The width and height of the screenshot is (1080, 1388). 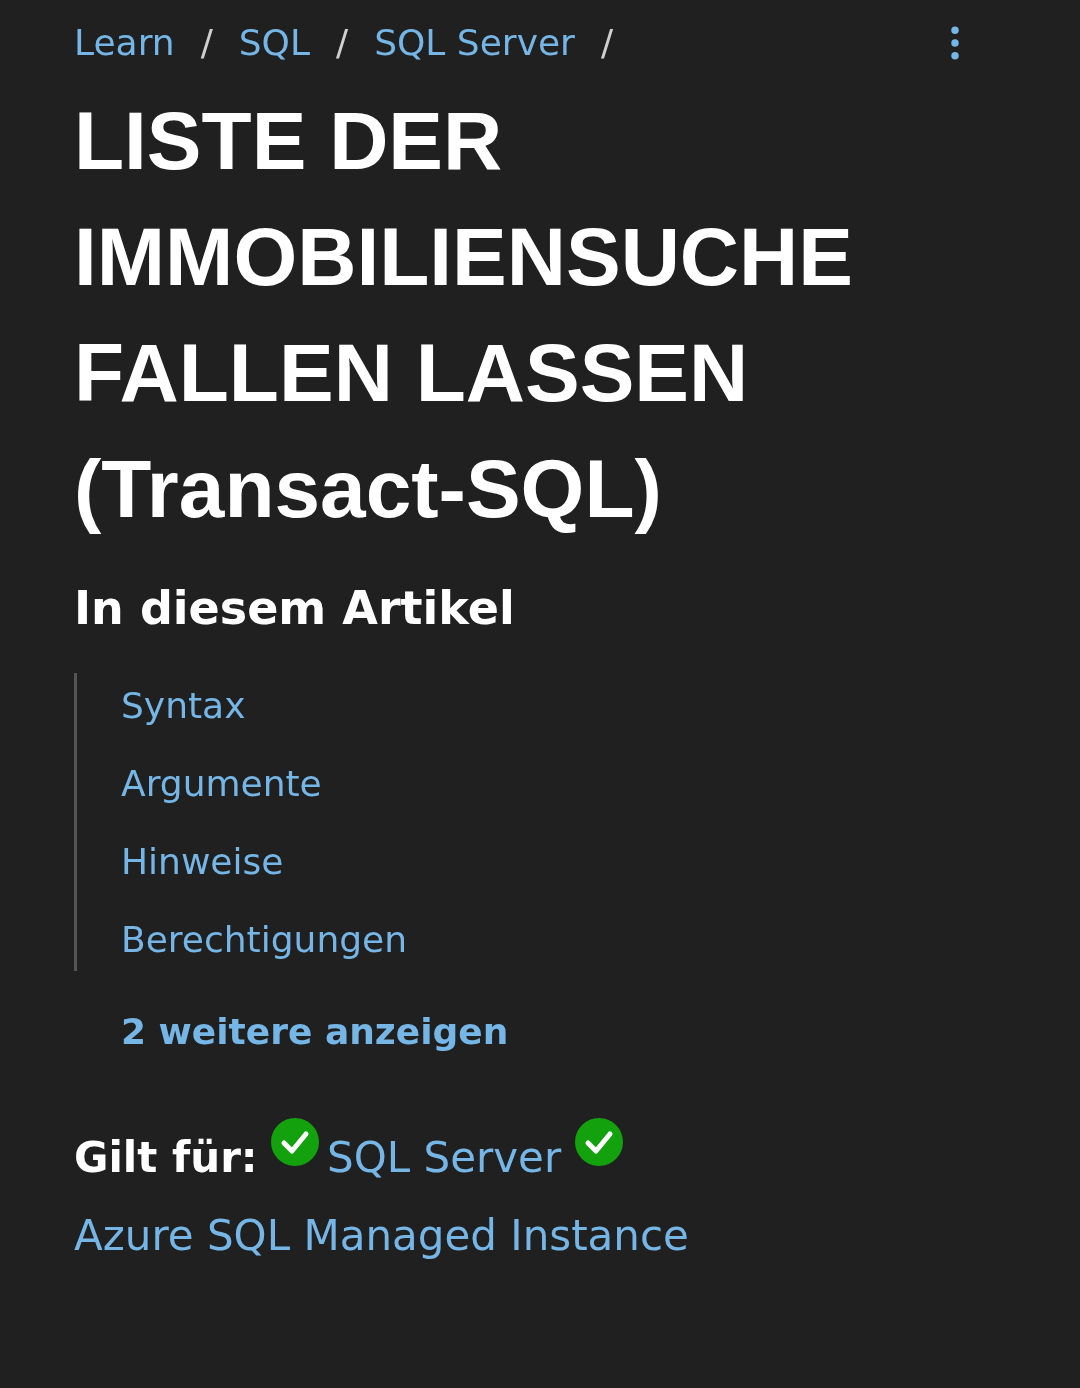 What do you see at coordinates (264, 940) in the screenshot?
I see `toc-link: Berechtigungen` at bounding box center [264, 940].